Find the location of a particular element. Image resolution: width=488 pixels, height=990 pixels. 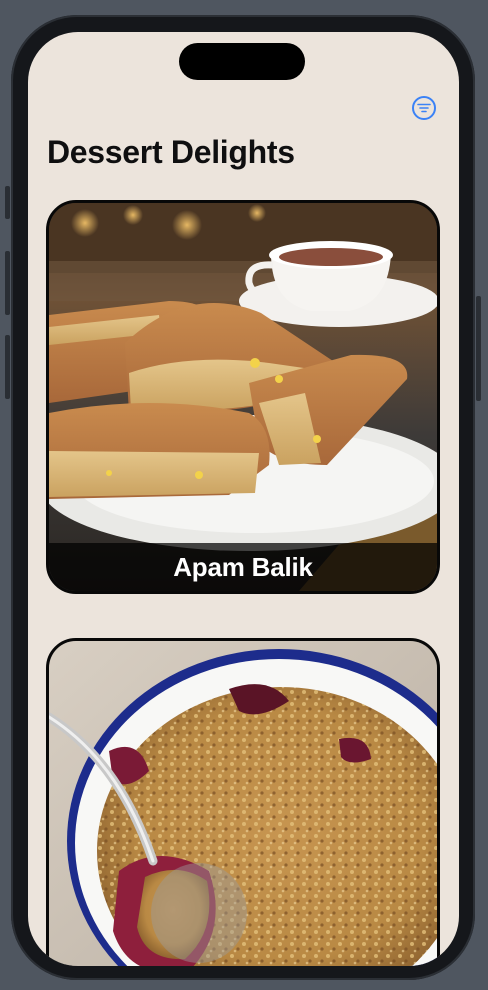

filter-button is located at coordinates (424, 108).